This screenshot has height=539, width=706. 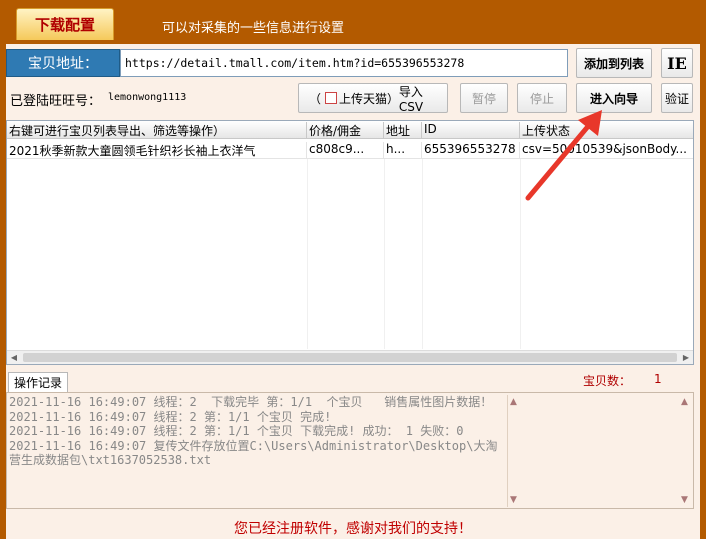 I want to click on add-to-list-button: 添加到列表, so click(x=614, y=63).